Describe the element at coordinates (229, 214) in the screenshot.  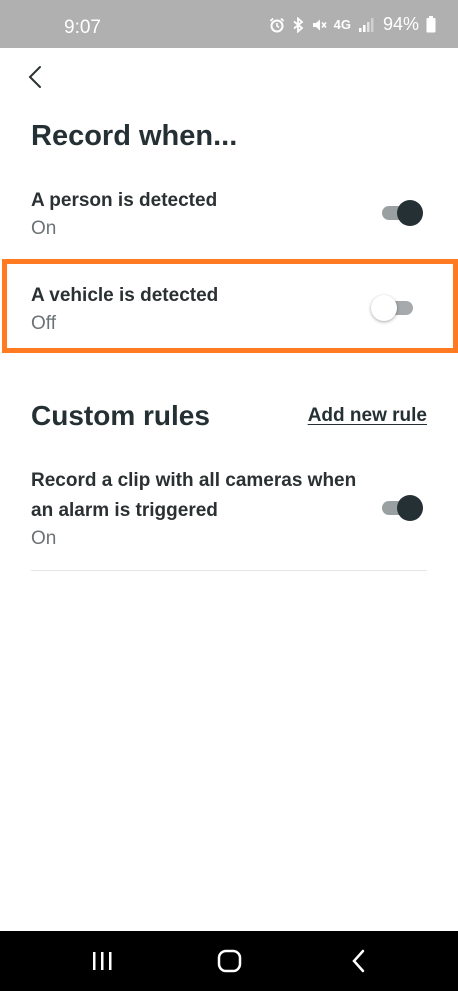
I see `setting-row-person: A person is detected On` at that location.